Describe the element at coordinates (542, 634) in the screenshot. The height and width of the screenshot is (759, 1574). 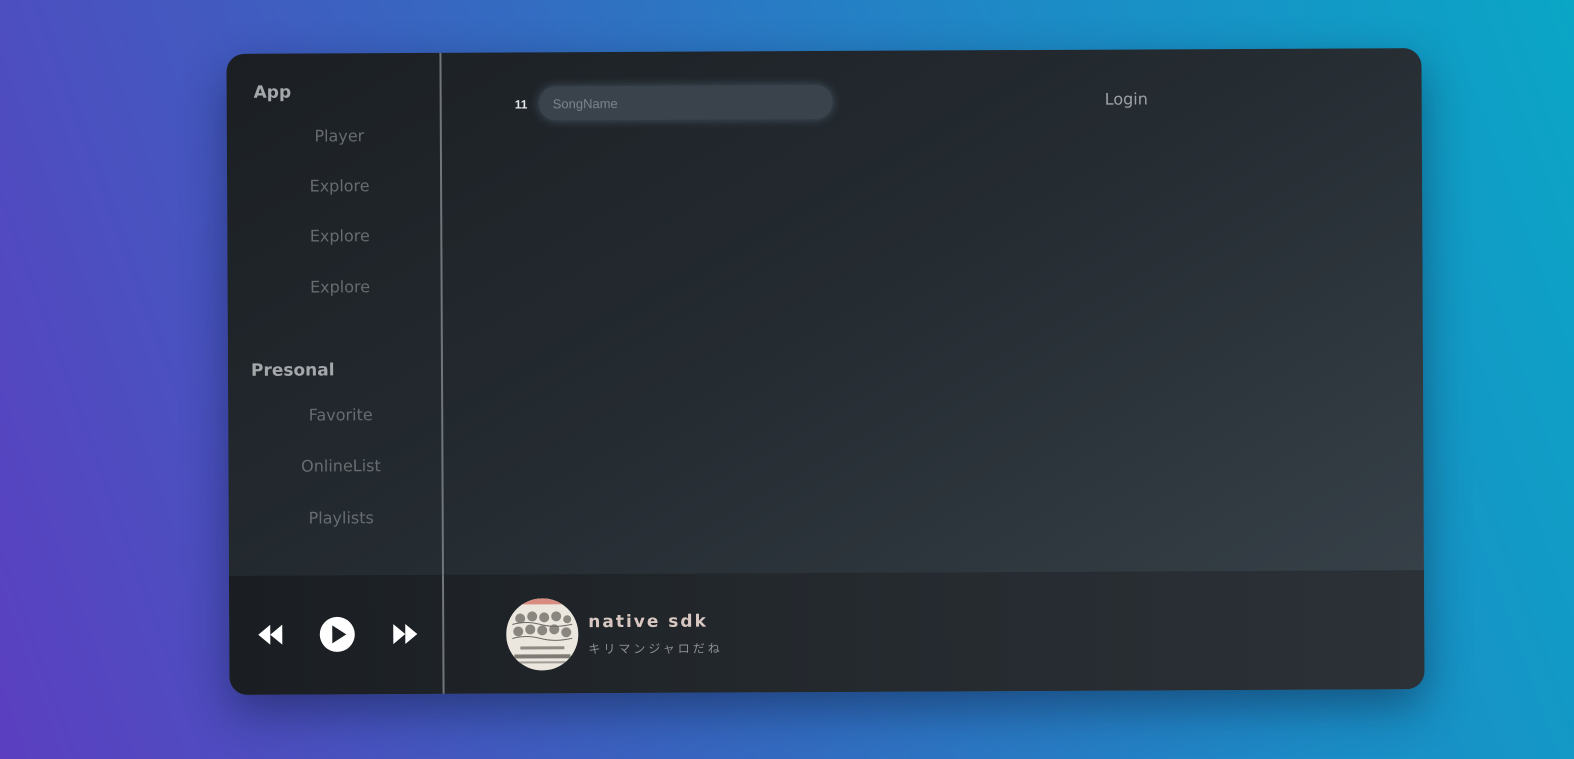
I see `album-cover` at that location.